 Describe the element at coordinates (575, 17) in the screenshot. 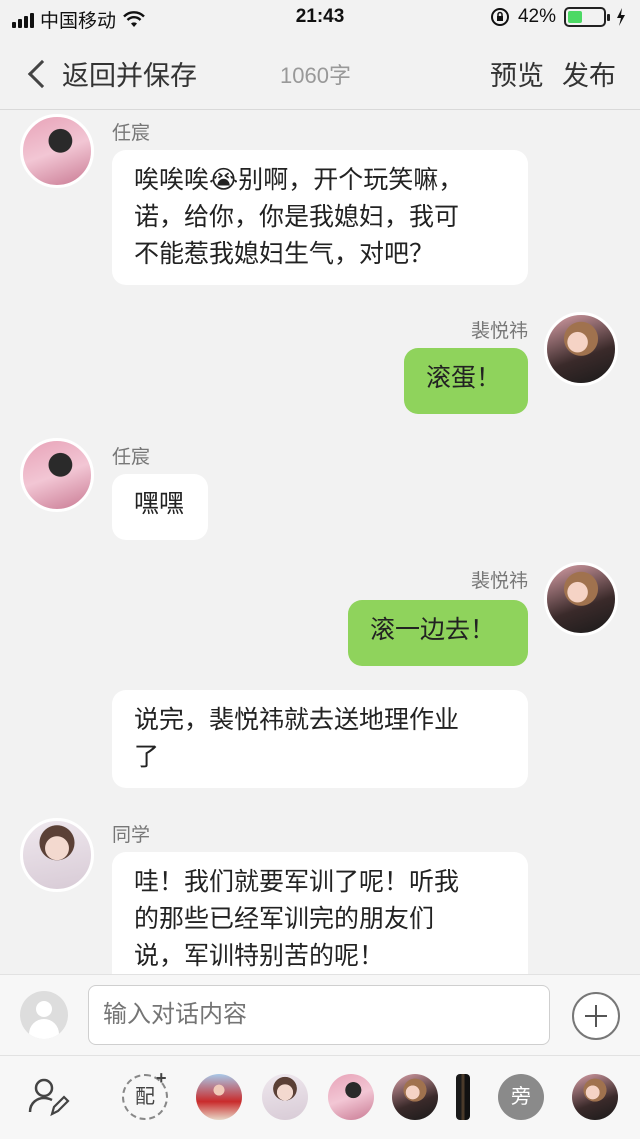

I see `battery-fill` at that location.